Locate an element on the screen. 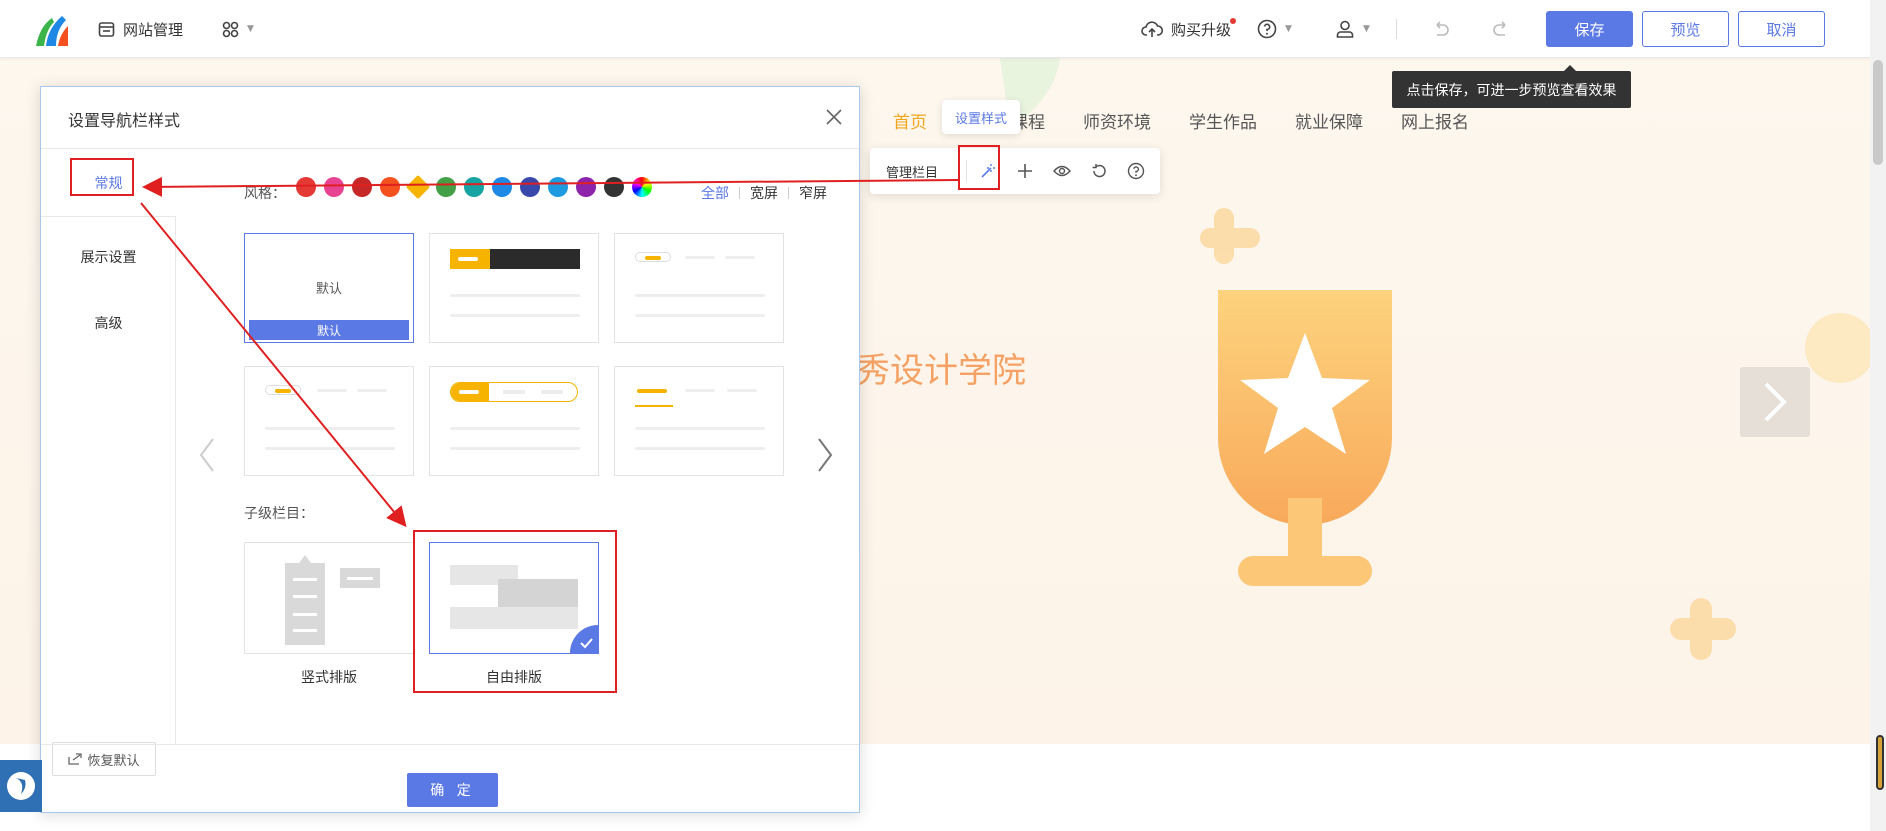  browser-window-icon is located at coordinates (106, 29).